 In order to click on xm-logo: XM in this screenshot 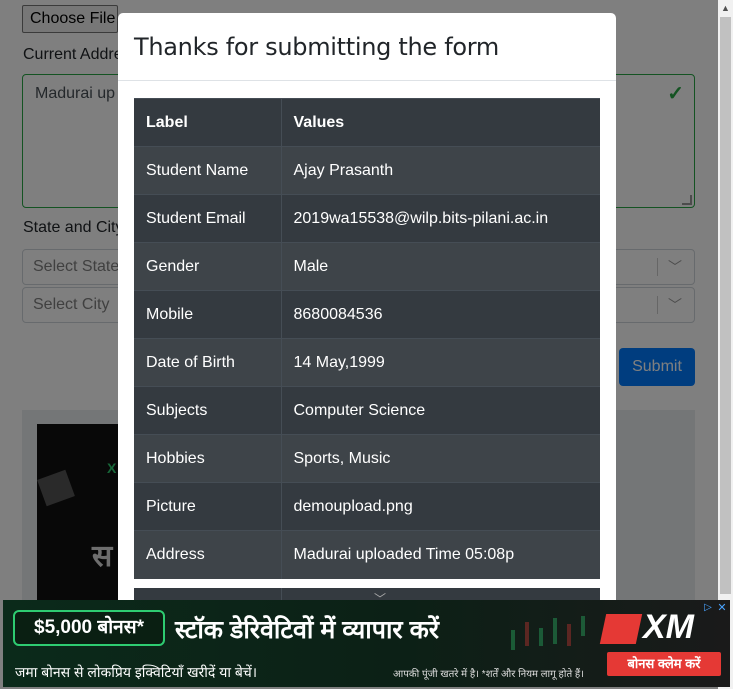, I will do `click(646, 627)`.